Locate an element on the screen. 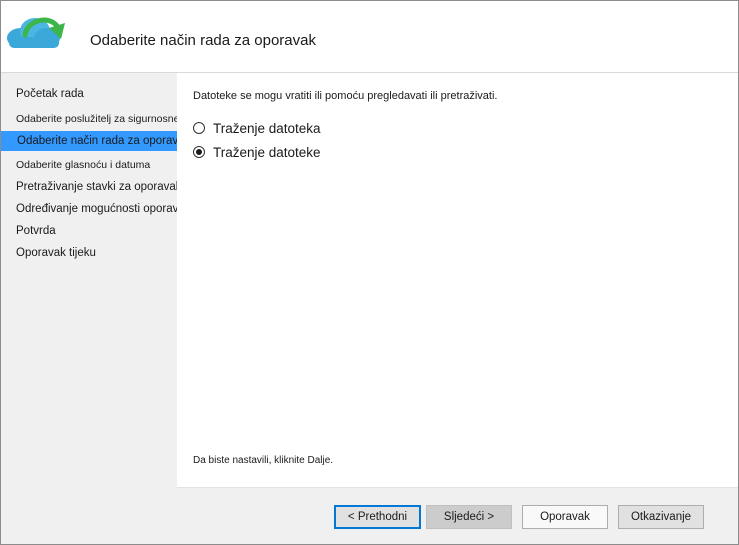 This screenshot has width=739, height=545. radio-option-label: Traženje datoteka is located at coordinates (267, 128).